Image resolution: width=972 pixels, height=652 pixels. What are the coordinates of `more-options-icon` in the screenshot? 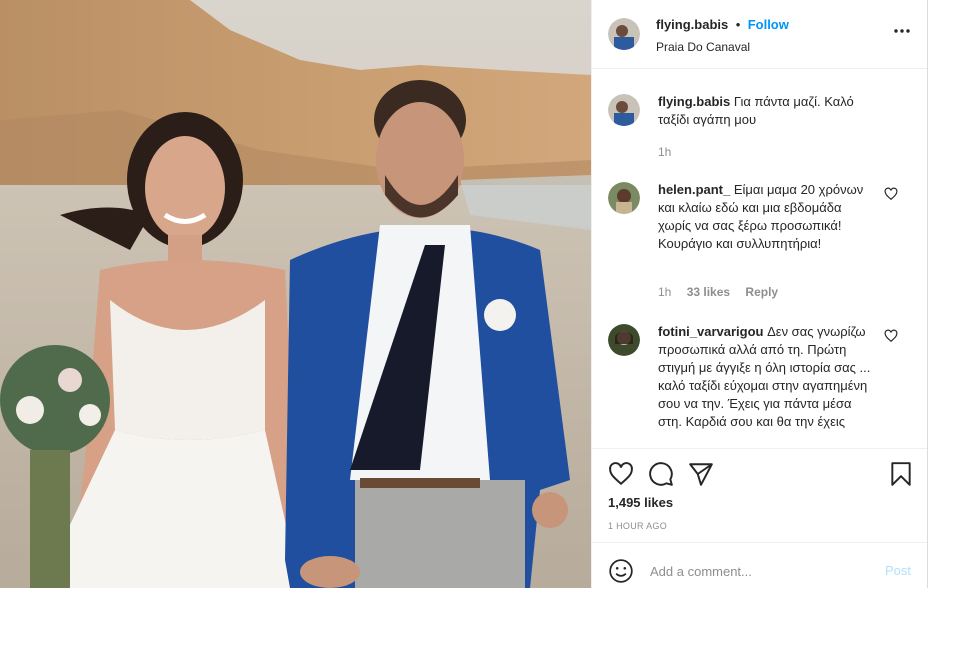 It's located at (902, 31).